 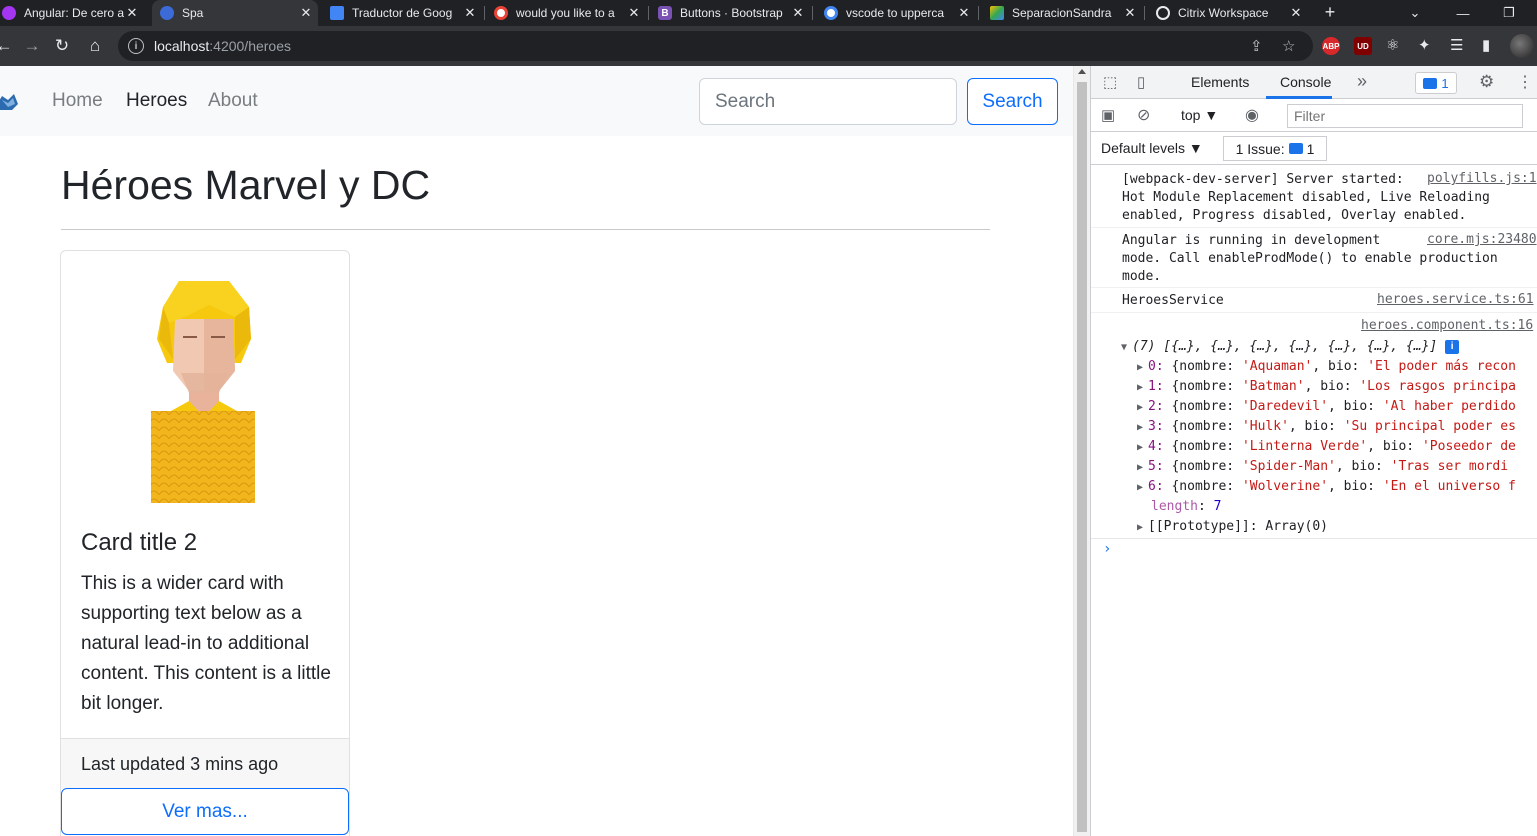 I want to click on message-source-link: core.mjs:23480, so click(x=1482, y=239).